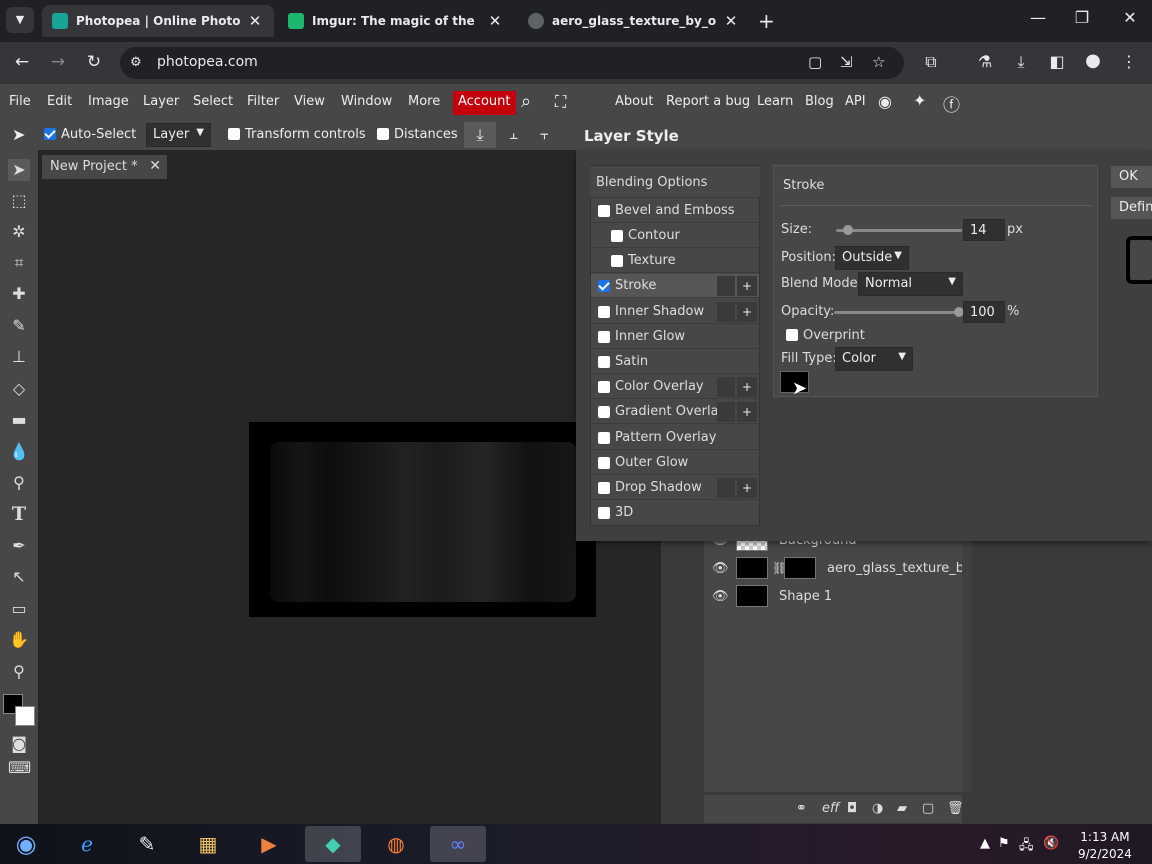  Describe the element at coordinates (675, 261) in the screenshot. I see `effect-texture: Texture` at that location.